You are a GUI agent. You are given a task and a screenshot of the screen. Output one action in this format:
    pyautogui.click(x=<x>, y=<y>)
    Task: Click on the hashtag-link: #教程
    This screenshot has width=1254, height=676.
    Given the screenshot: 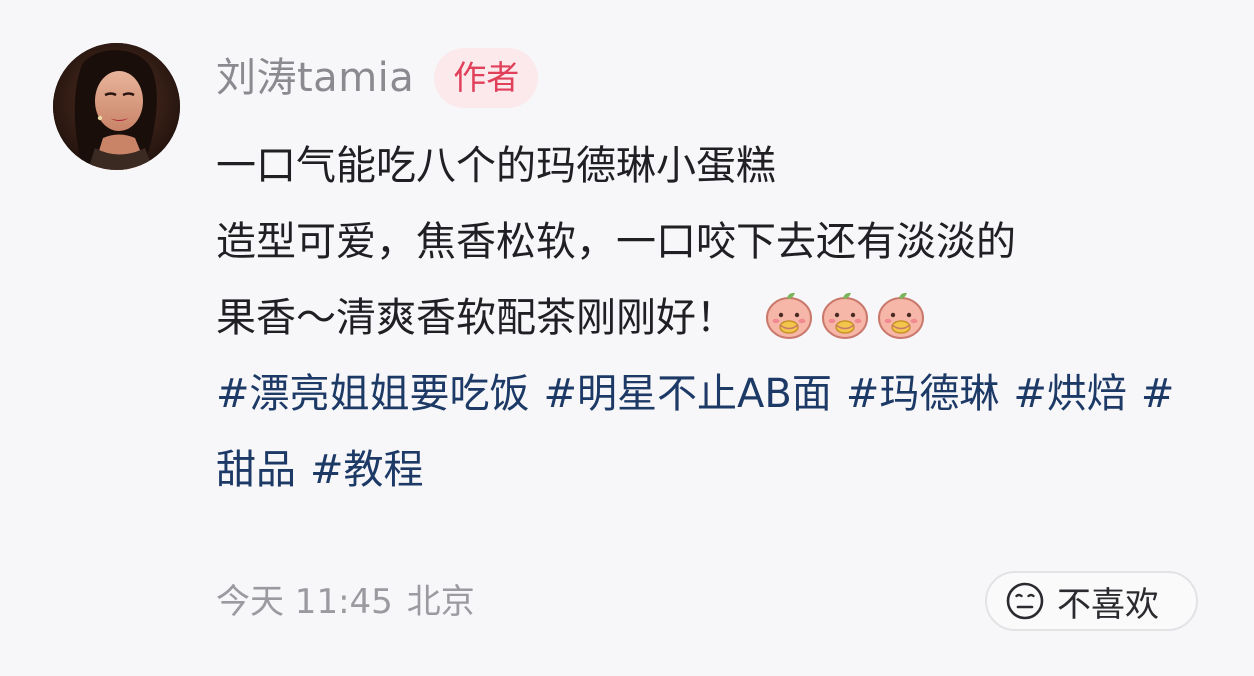 What is the action you would take?
    pyautogui.click(x=367, y=470)
    